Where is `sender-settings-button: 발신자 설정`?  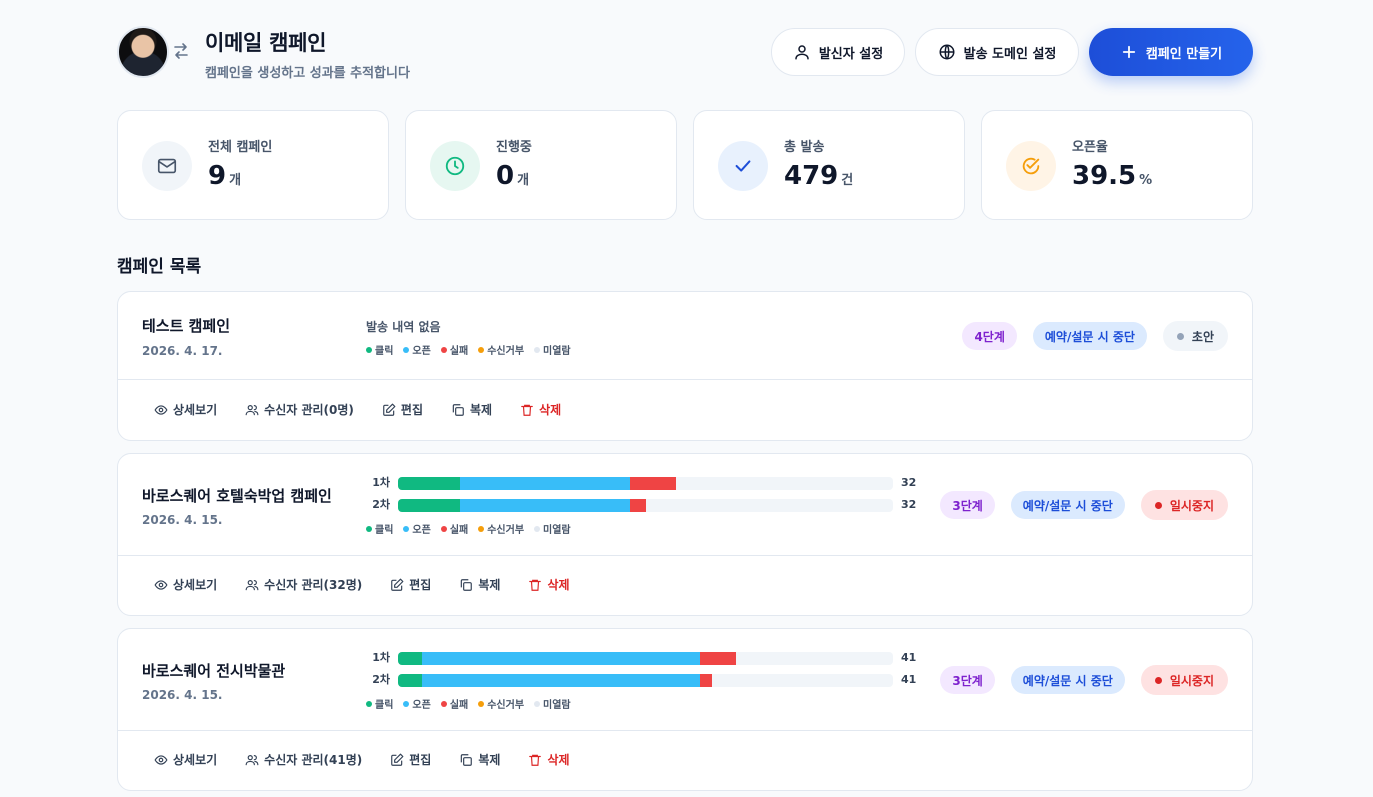
sender-settings-button: 발신자 설정 is located at coordinates (838, 52).